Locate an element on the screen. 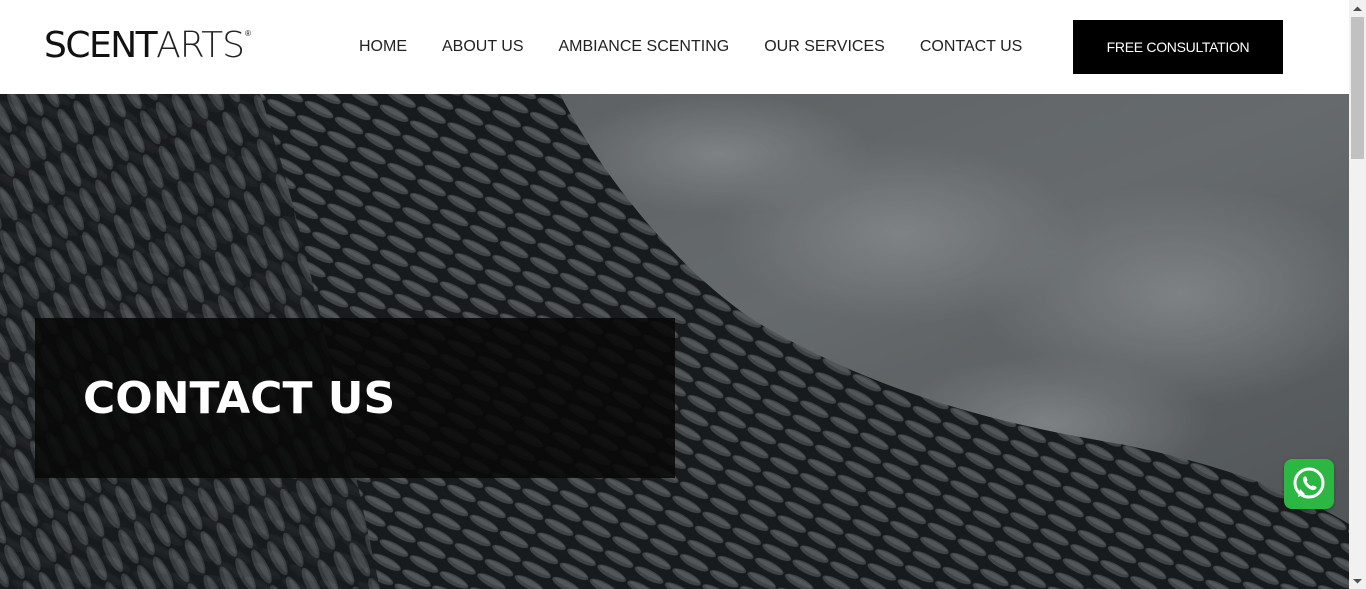 This screenshot has width=1366, height=589. logo-text-thin: ARTS is located at coordinates (200, 45).